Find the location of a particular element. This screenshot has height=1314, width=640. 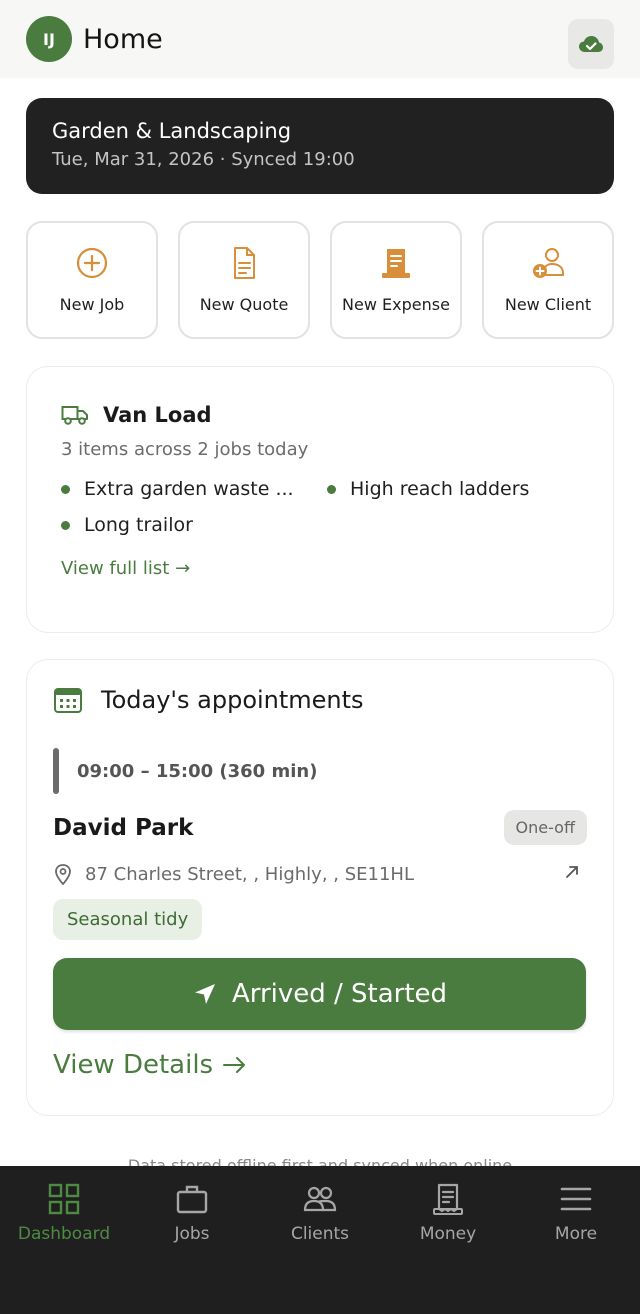

grid-icon is located at coordinates (64, 1199).